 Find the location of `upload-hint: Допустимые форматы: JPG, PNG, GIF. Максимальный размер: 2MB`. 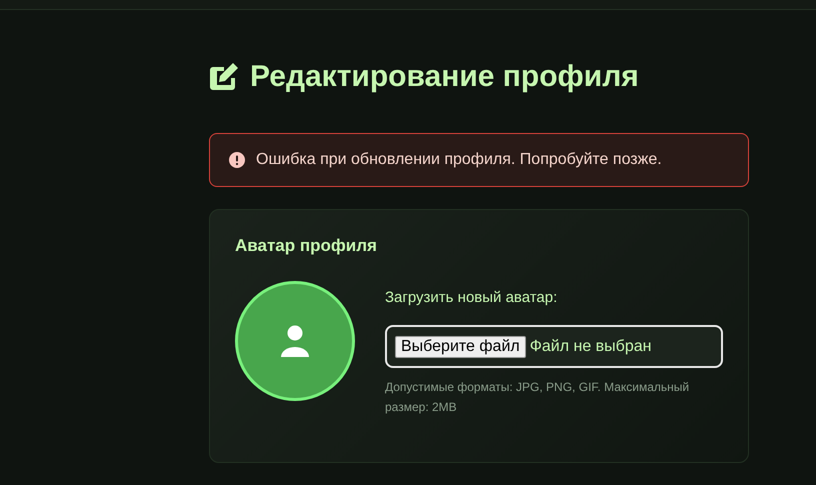

upload-hint: Допустимые форматы: JPG, PNG, GIF. Максимальный размер: 2MB is located at coordinates (537, 397).